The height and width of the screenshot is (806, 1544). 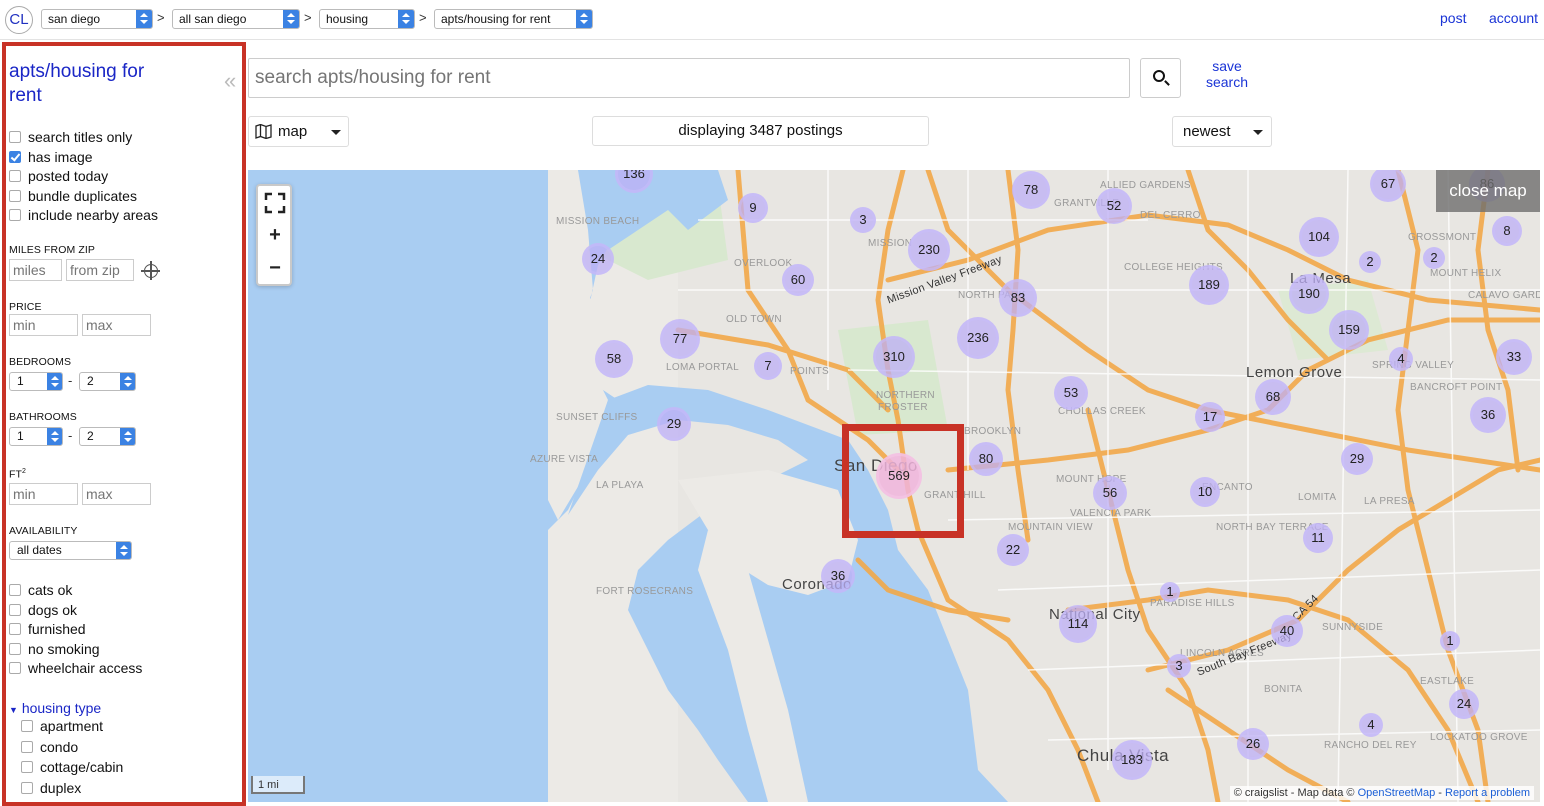 What do you see at coordinates (62, 727) in the screenshot?
I see `housing-type-apartment: apartment` at bounding box center [62, 727].